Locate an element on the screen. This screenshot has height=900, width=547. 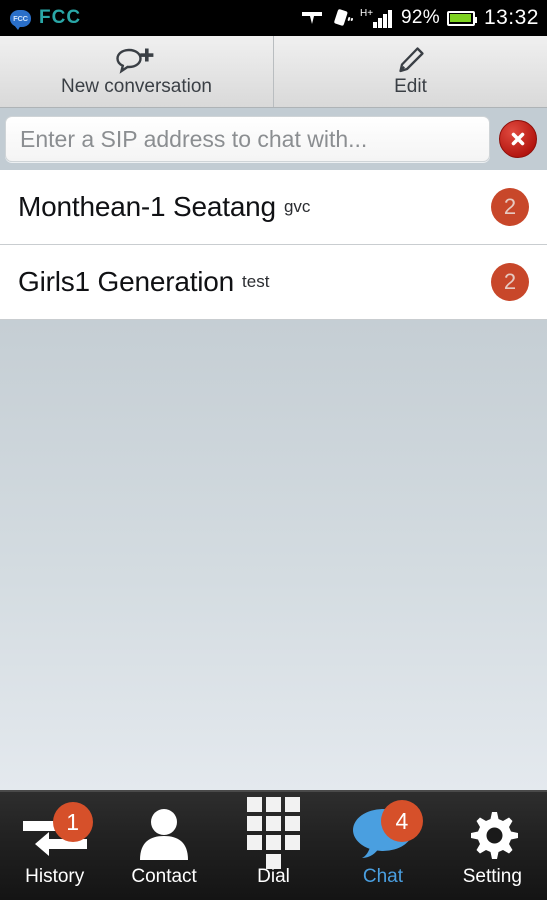
nav-item-dial: Dial is located at coordinates (273, 846).